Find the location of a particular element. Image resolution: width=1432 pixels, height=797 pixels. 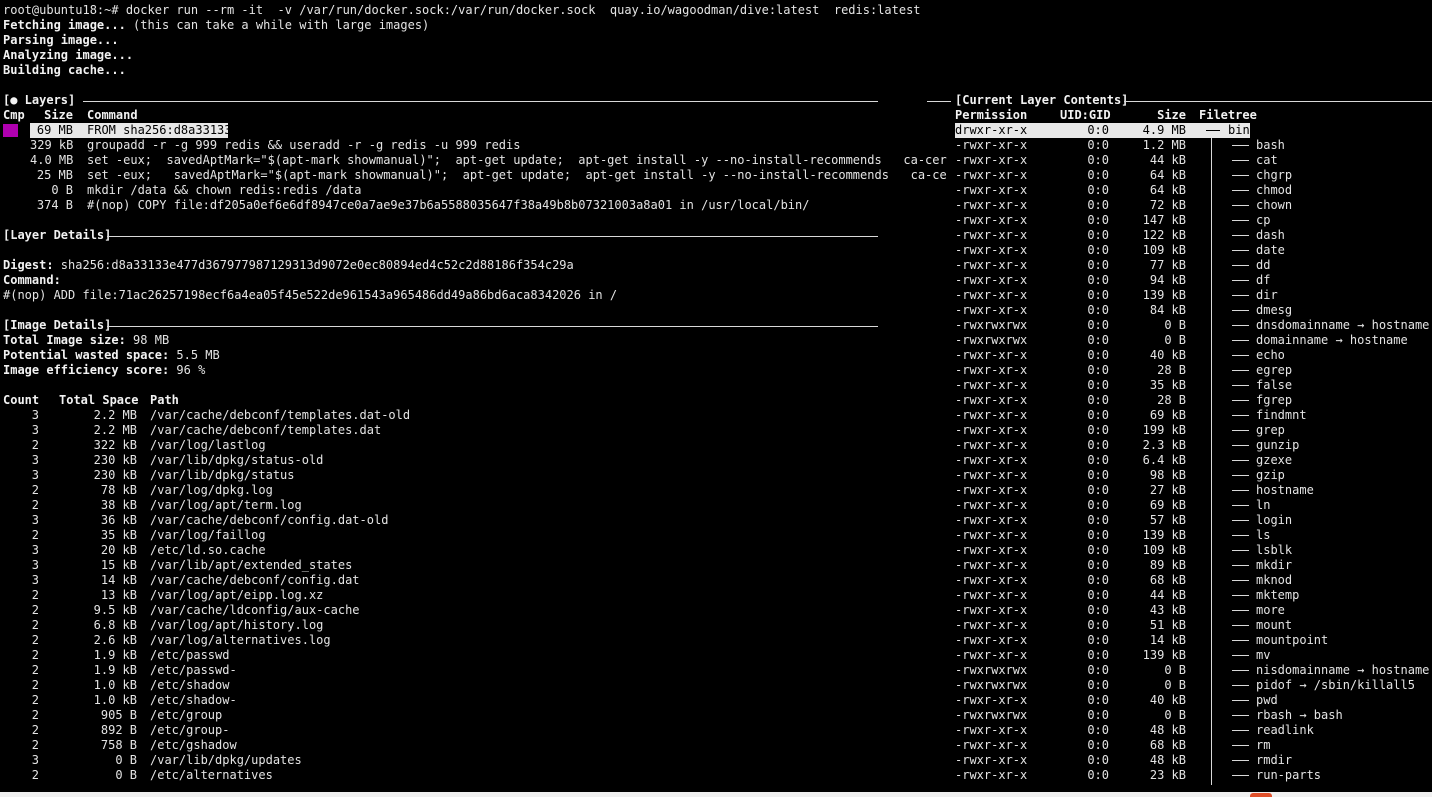

tree-size: 139 kB is located at coordinates (1164, 535).